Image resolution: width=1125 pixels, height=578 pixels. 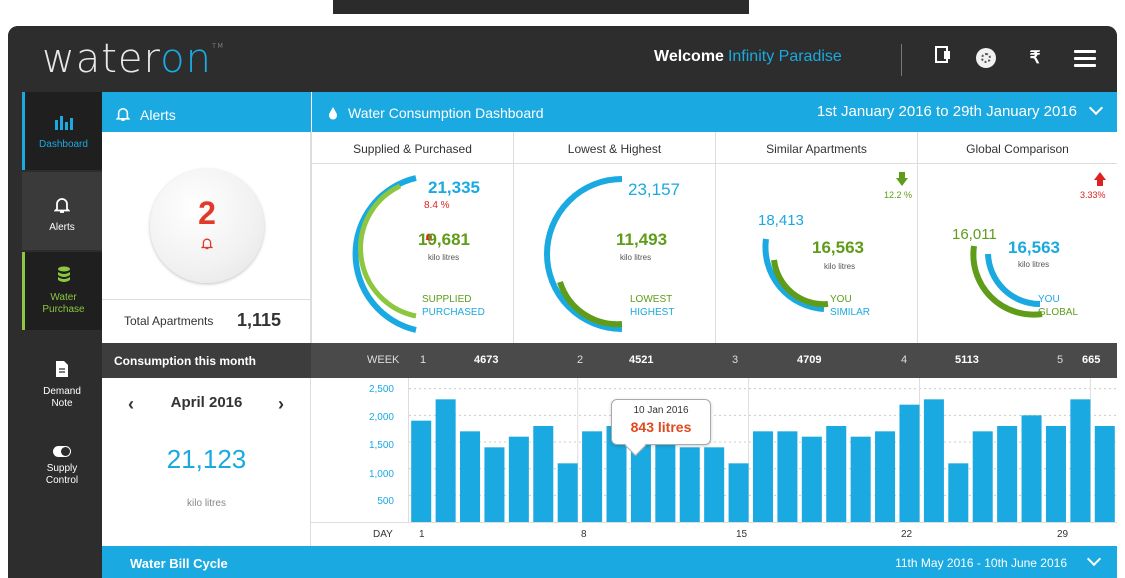 What do you see at coordinates (206, 360) in the screenshot?
I see `consumption-title: Consumption this month` at bounding box center [206, 360].